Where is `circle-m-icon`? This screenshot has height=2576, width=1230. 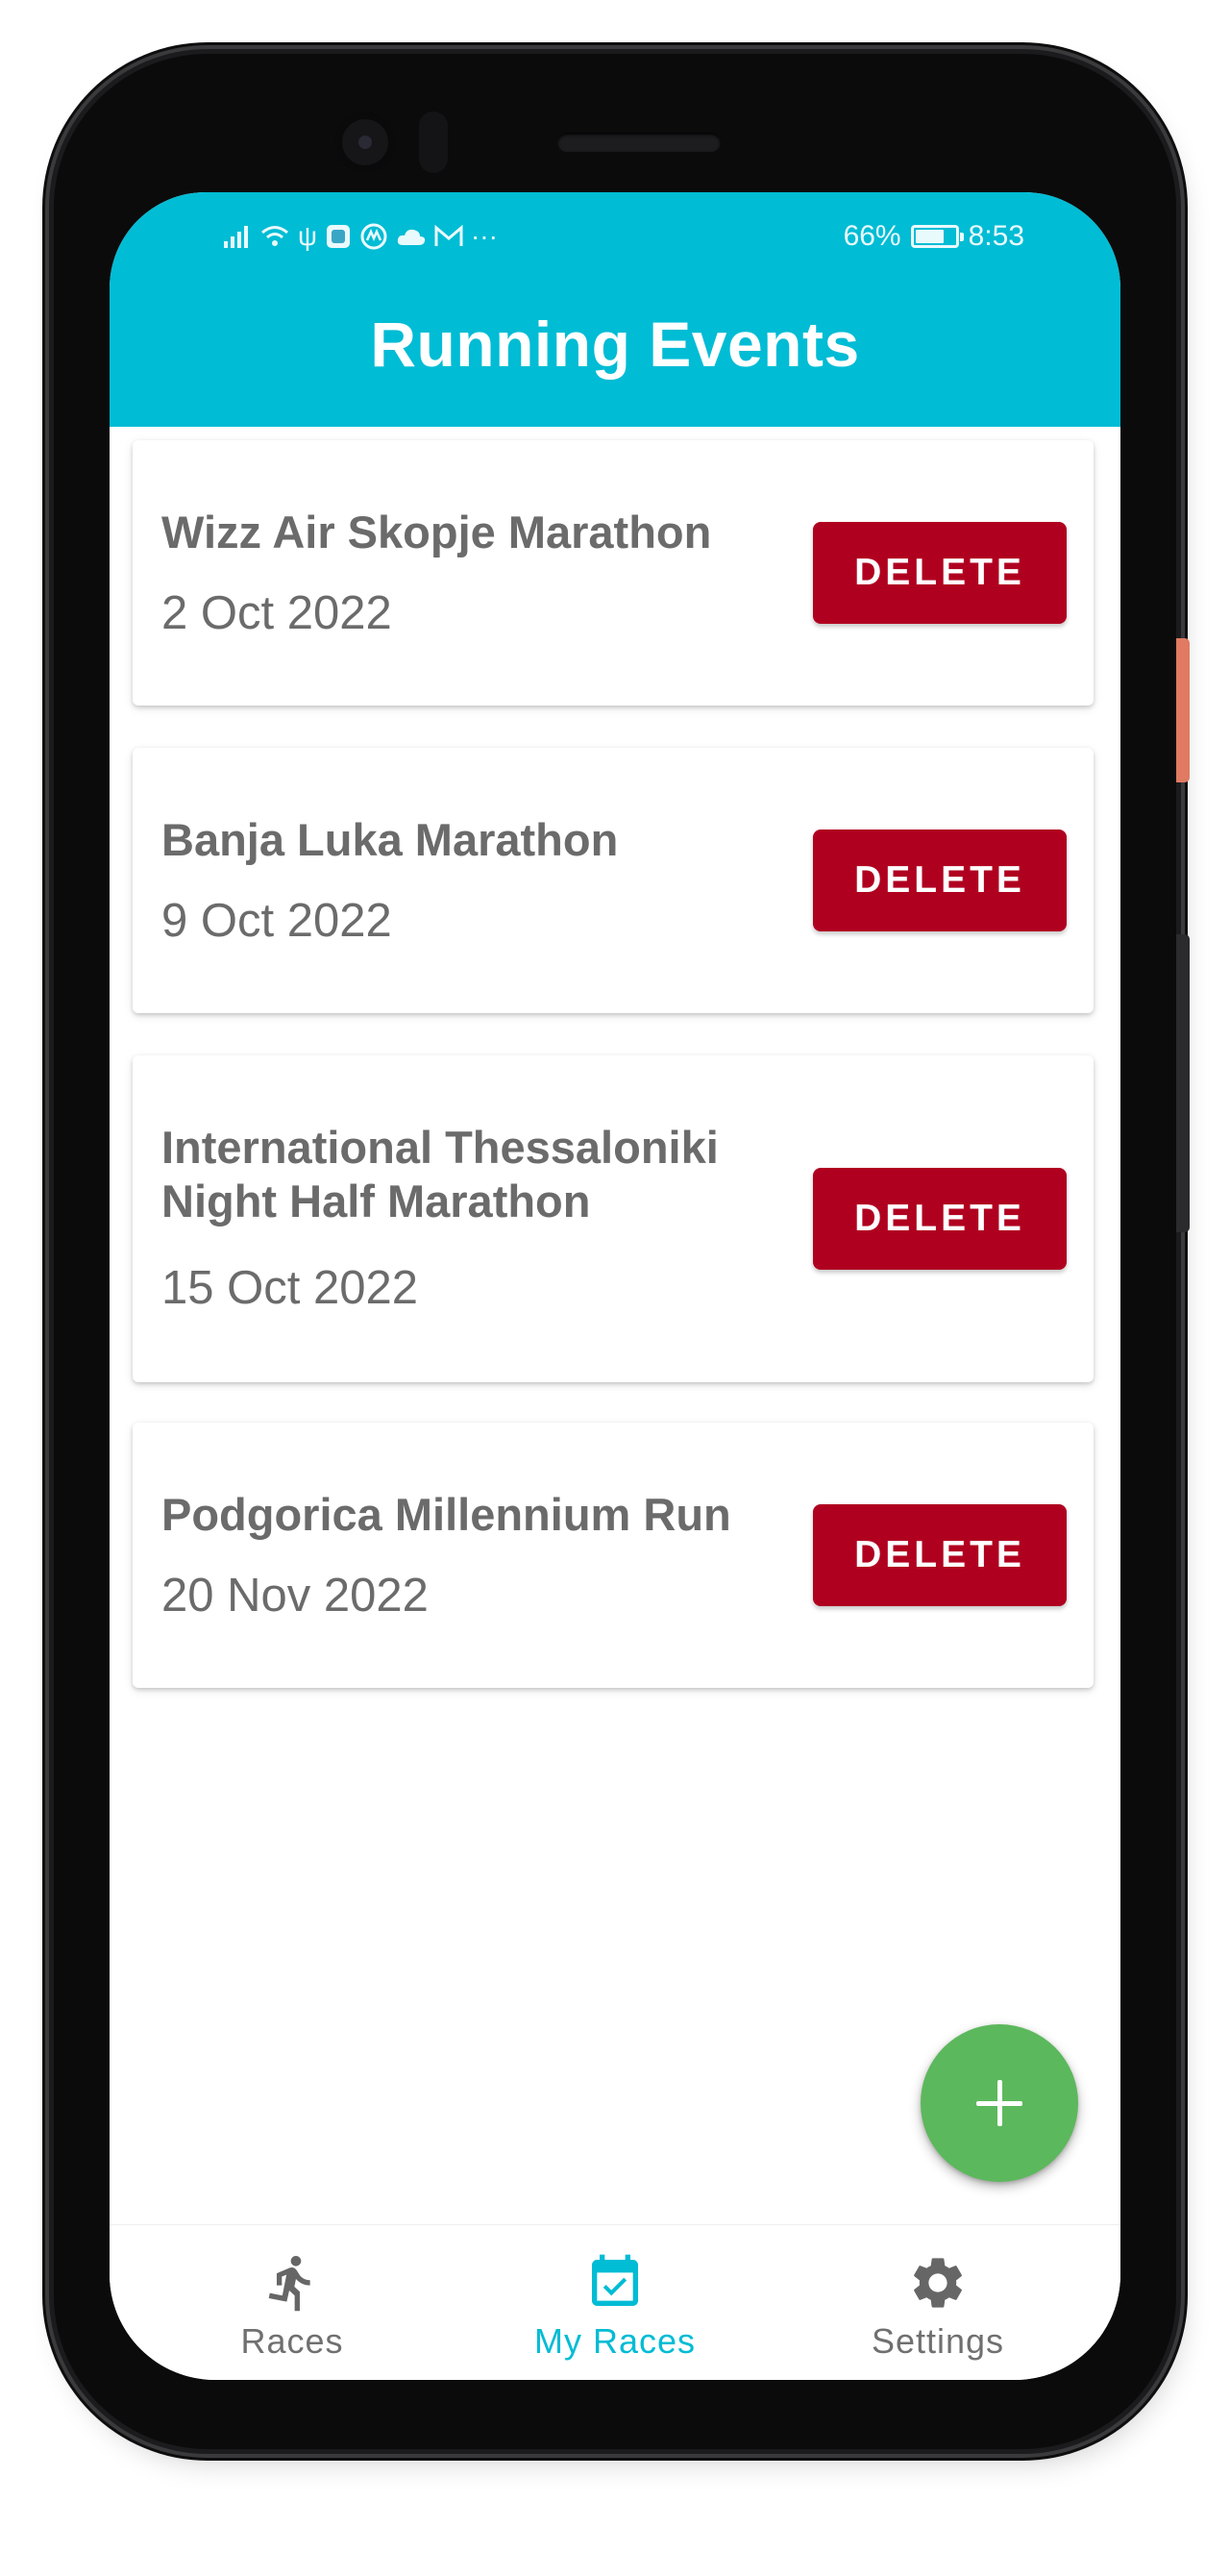
circle-m-icon is located at coordinates (374, 236).